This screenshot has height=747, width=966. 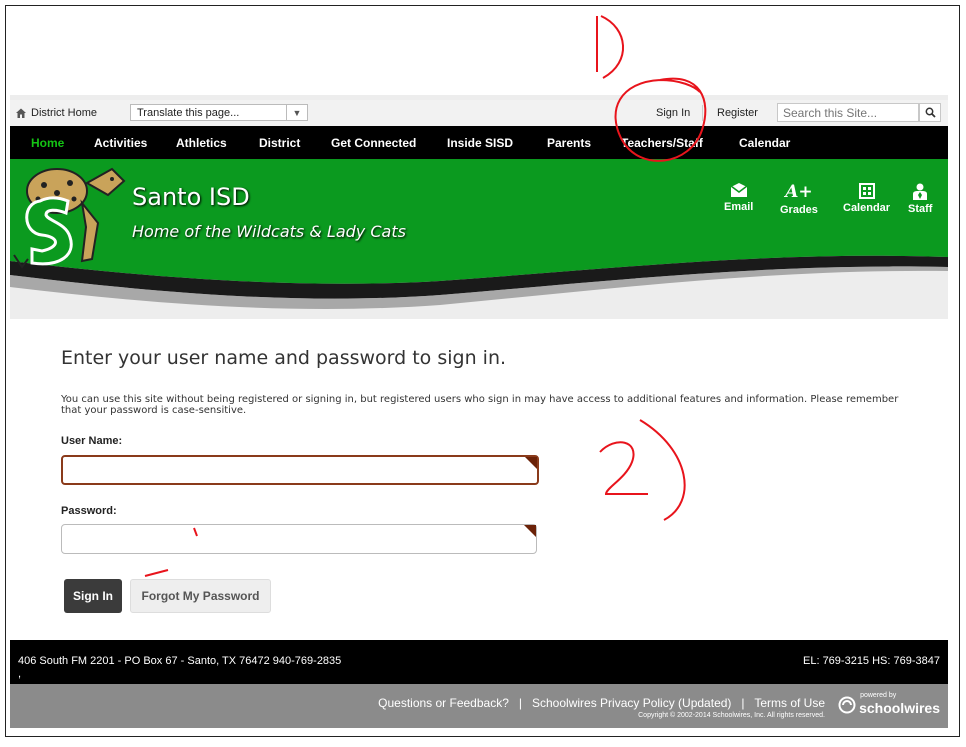 I want to click on nav-item-inside-sisd: Inside SISD, so click(x=480, y=143).